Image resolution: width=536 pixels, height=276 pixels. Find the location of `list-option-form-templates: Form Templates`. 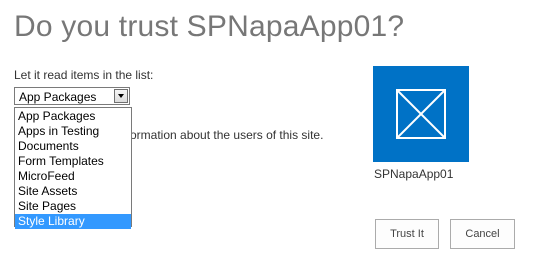

list-option-form-templates: Form Templates is located at coordinates (73, 161).